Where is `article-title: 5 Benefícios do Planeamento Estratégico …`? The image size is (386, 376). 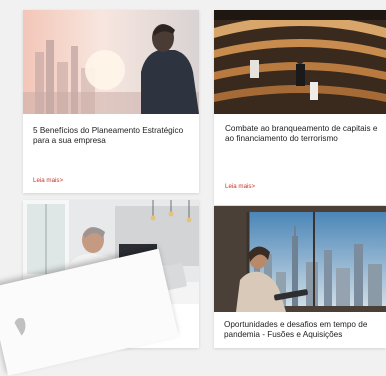 article-title: 5 Benefícios do Planeamento Estratégico … is located at coordinates (112, 136).